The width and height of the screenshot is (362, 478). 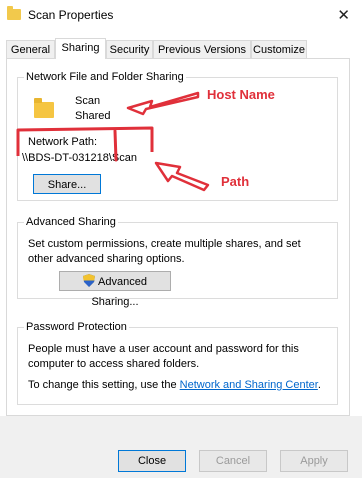 What do you see at coordinates (241, 94) in the screenshot?
I see `host-name-annotation: Host Name` at bounding box center [241, 94].